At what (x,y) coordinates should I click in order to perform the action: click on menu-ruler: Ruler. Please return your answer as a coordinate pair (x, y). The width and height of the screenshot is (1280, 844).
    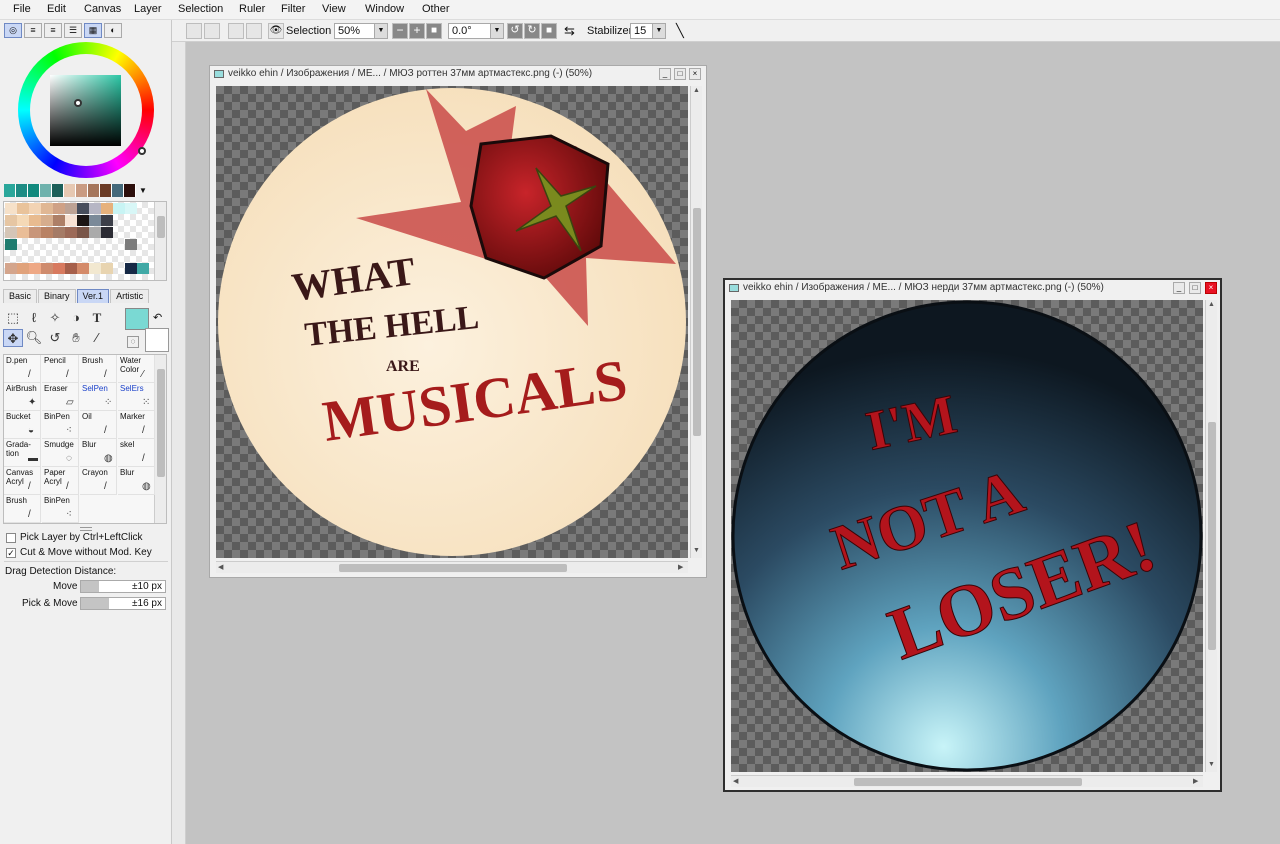
    Looking at the image, I should click on (252, 9).